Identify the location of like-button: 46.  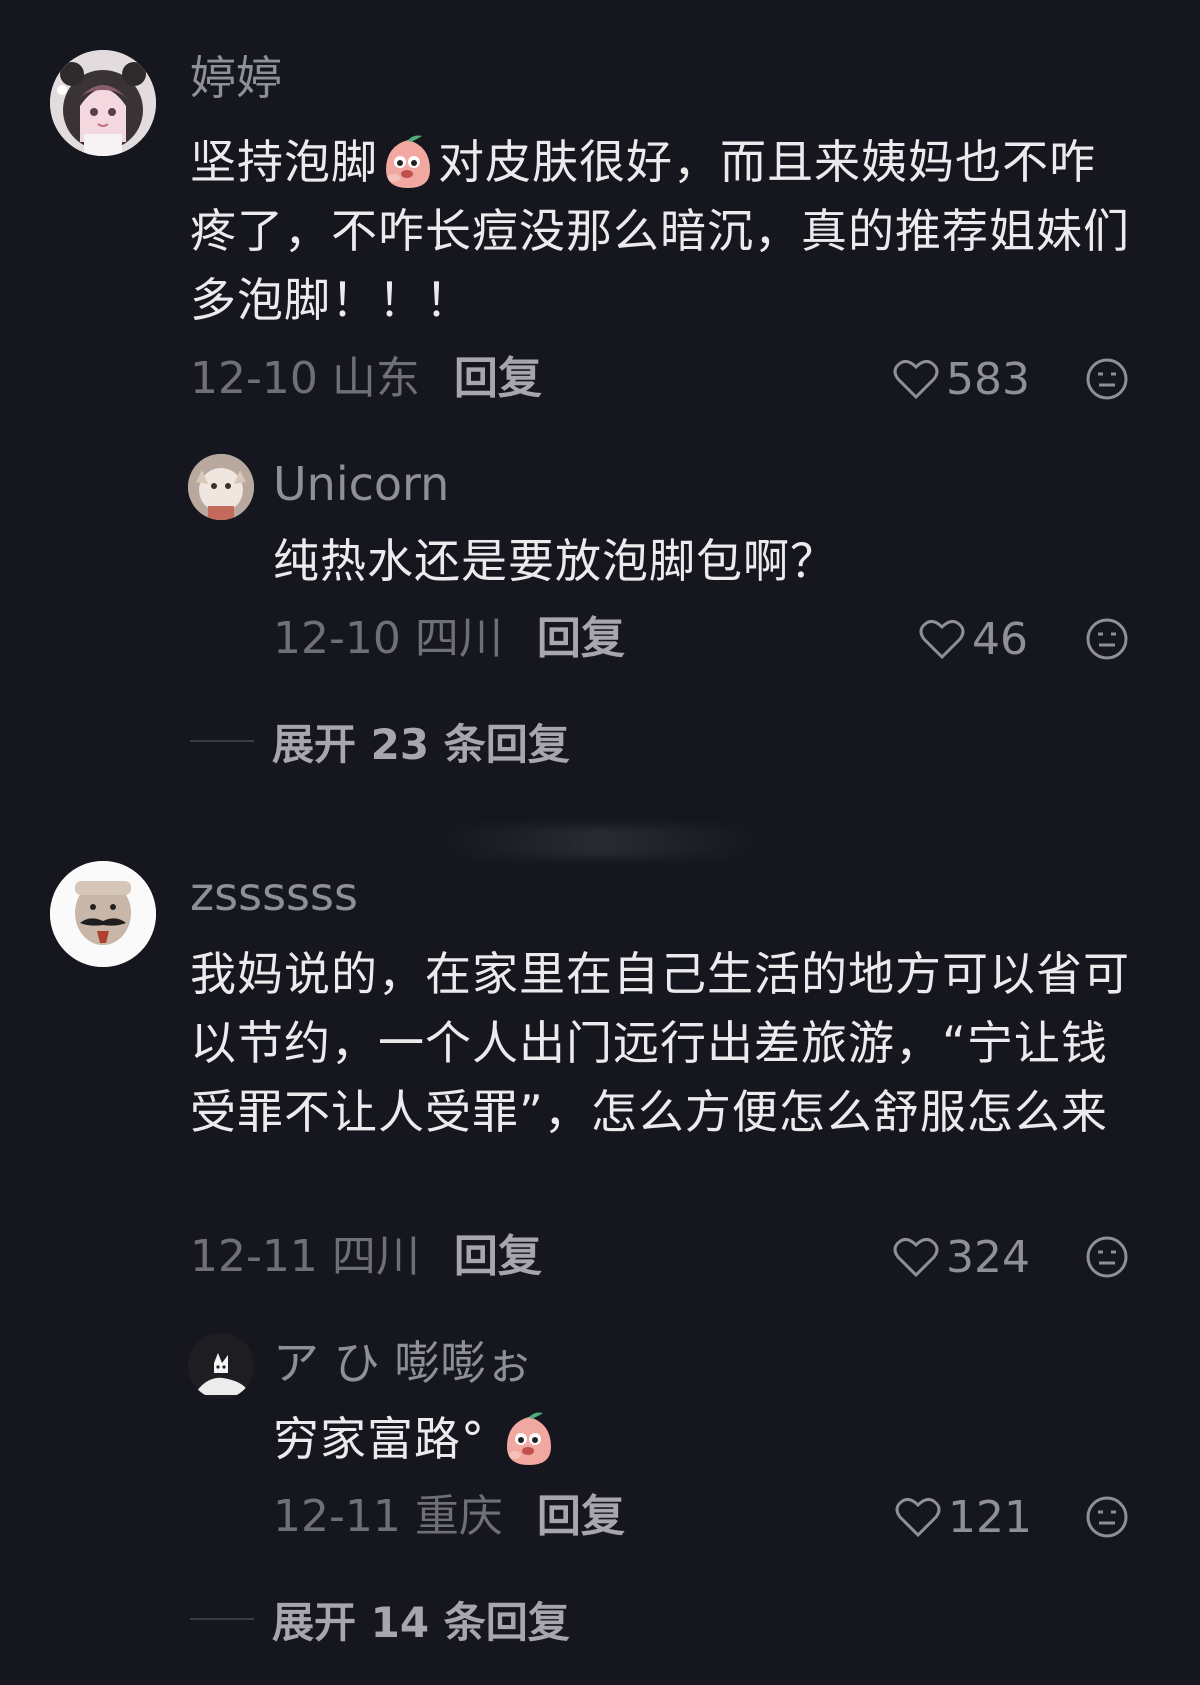
(973, 639).